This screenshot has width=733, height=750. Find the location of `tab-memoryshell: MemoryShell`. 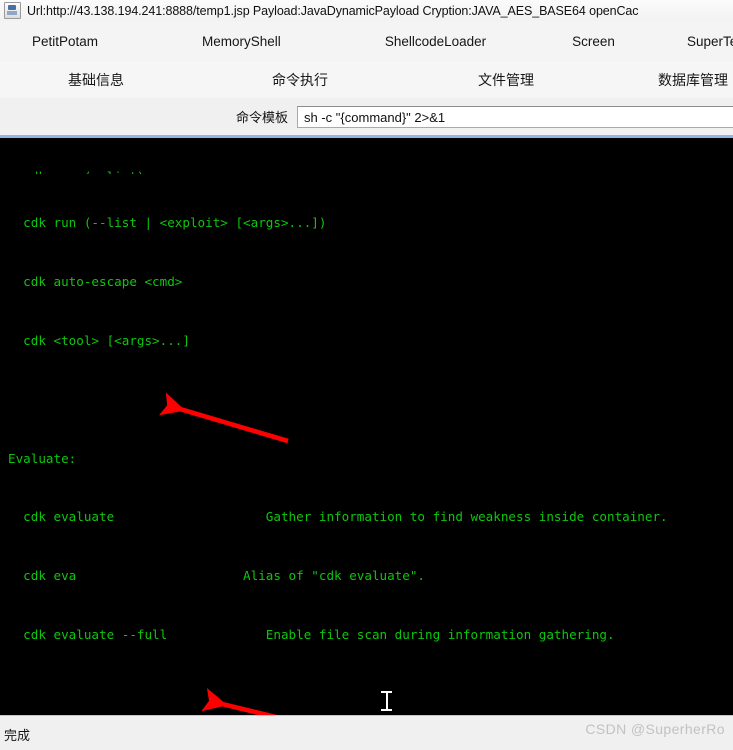

tab-memoryshell: MemoryShell is located at coordinates (241, 41).